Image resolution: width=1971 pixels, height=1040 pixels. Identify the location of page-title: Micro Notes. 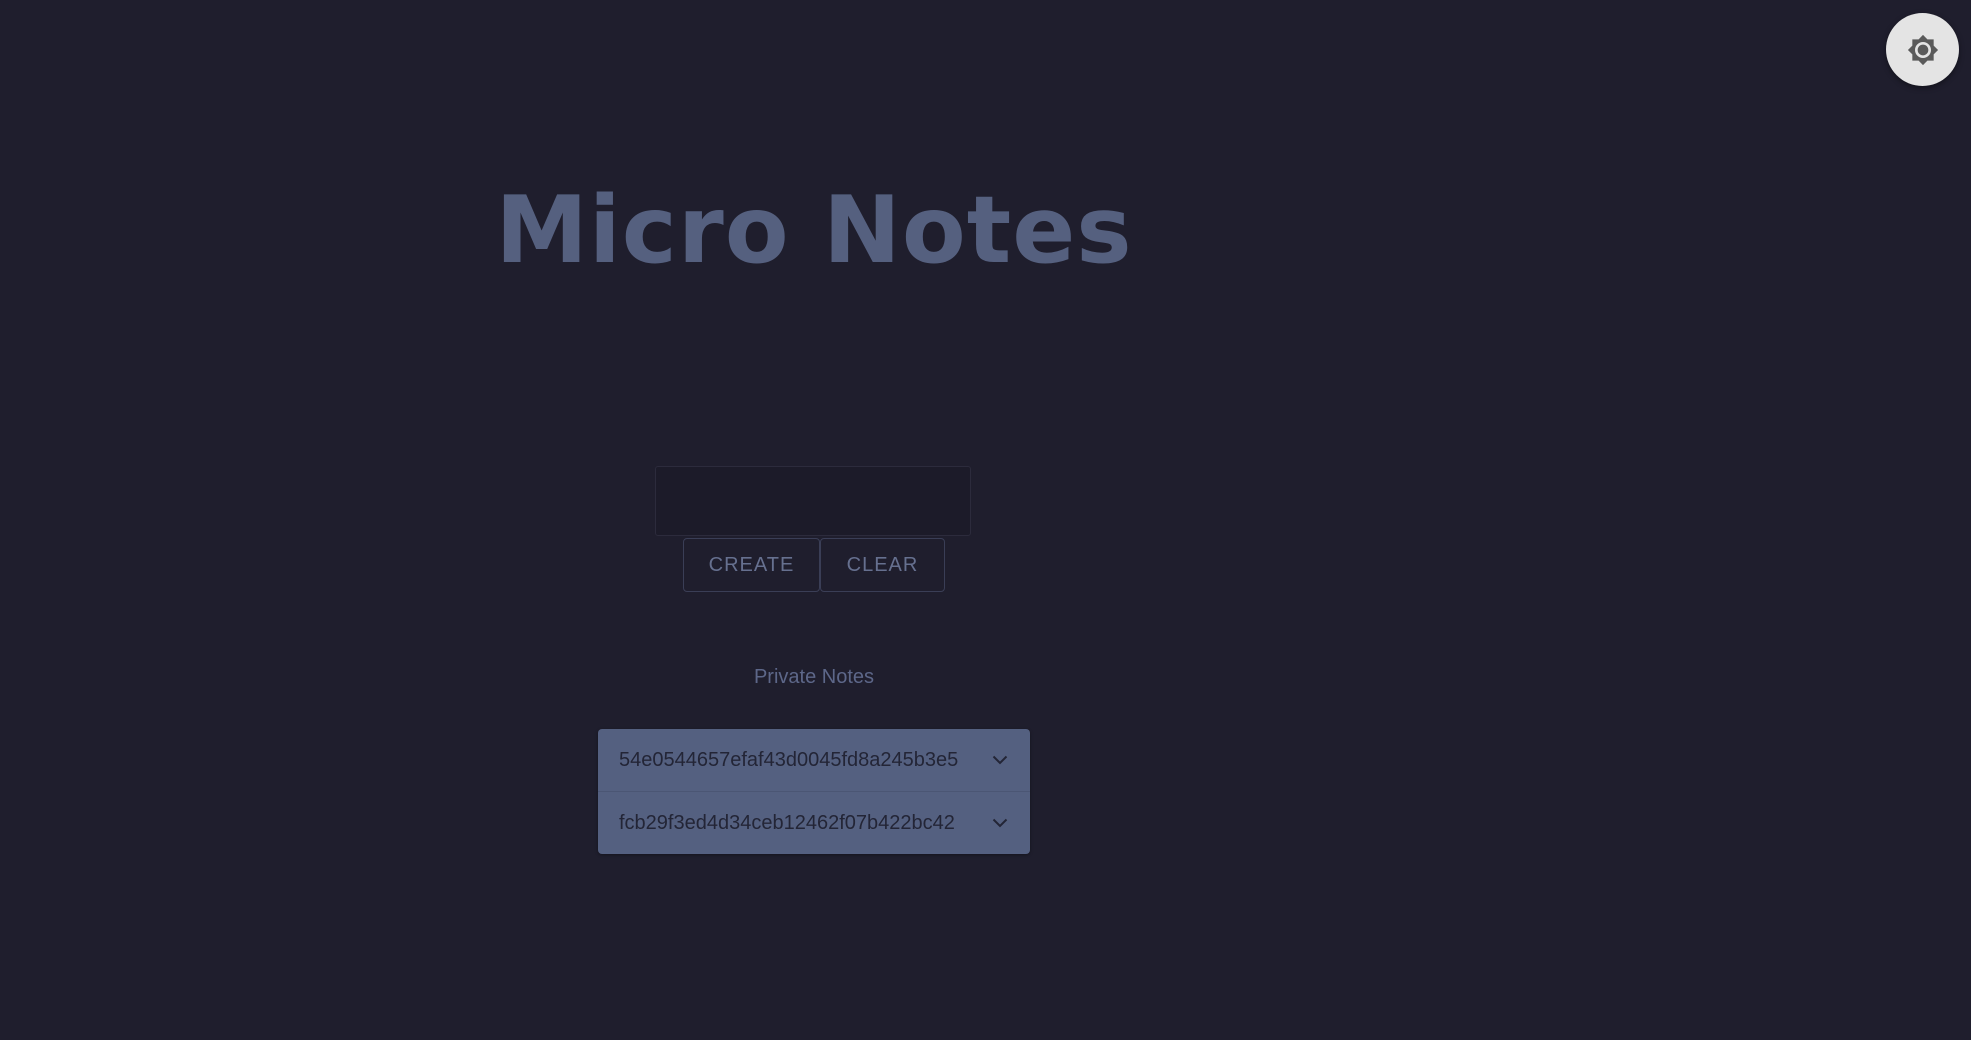
(814, 230).